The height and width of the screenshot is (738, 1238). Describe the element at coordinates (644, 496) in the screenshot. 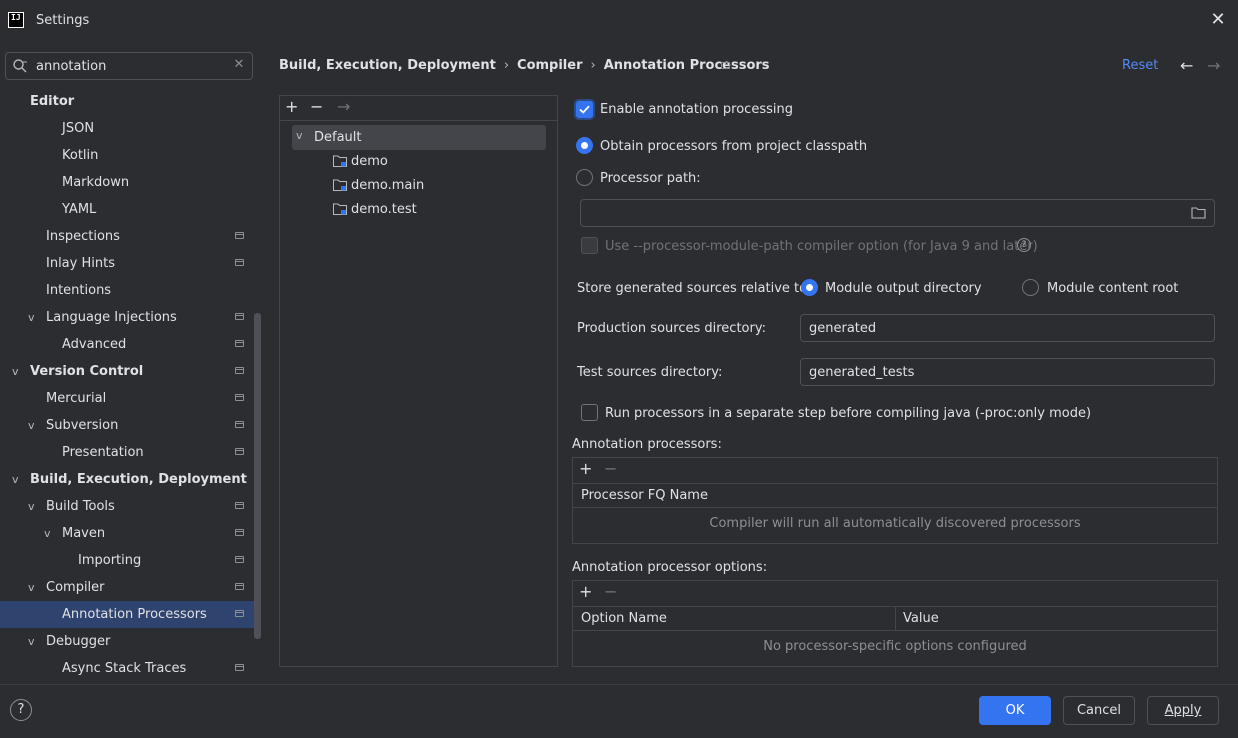

I see `column-header-processor-fq-name: Processor FQ Name` at that location.